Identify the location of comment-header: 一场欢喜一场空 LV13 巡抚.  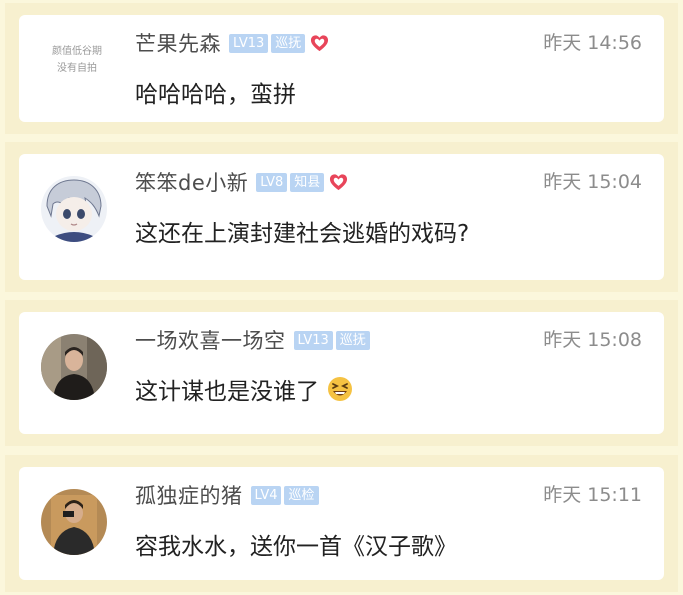
(252, 340).